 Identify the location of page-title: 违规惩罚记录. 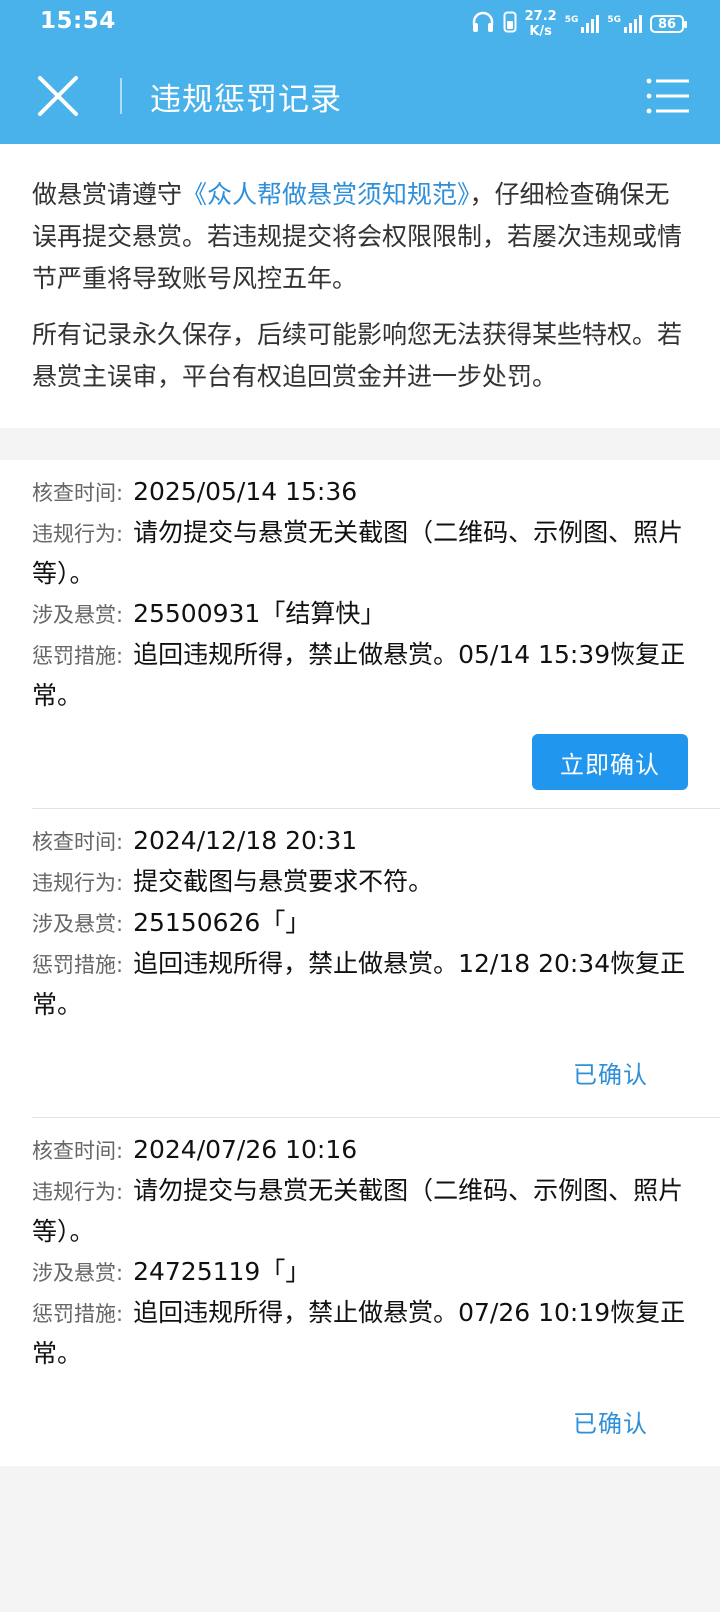
(246, 100).